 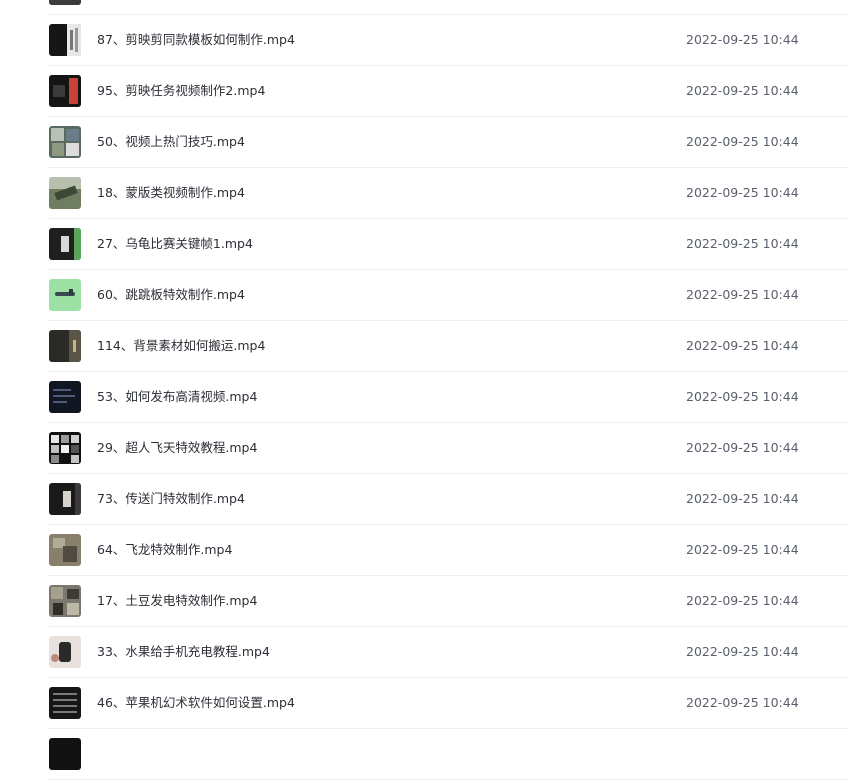 What do you see at coordinates (448, 601) in the screenshot?
I see `file-row: 17、土豆发电特效制作.mp4 2022-09-25 10:44` at bounding box center [448, 601].